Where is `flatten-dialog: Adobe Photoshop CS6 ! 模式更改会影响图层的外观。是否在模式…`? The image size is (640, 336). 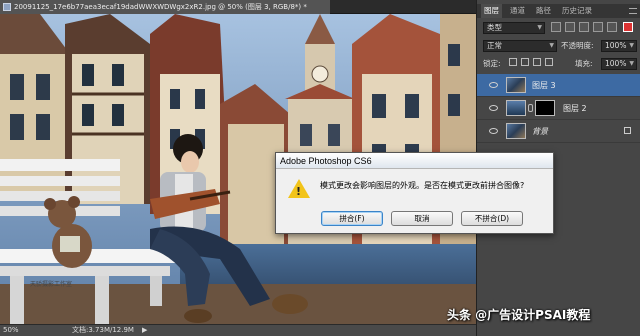
flatten-dialog: Adobe Photoshop CS6 ! 模式更改会影响图层的外观。是否在模式… is located at coordinates (414, 193).